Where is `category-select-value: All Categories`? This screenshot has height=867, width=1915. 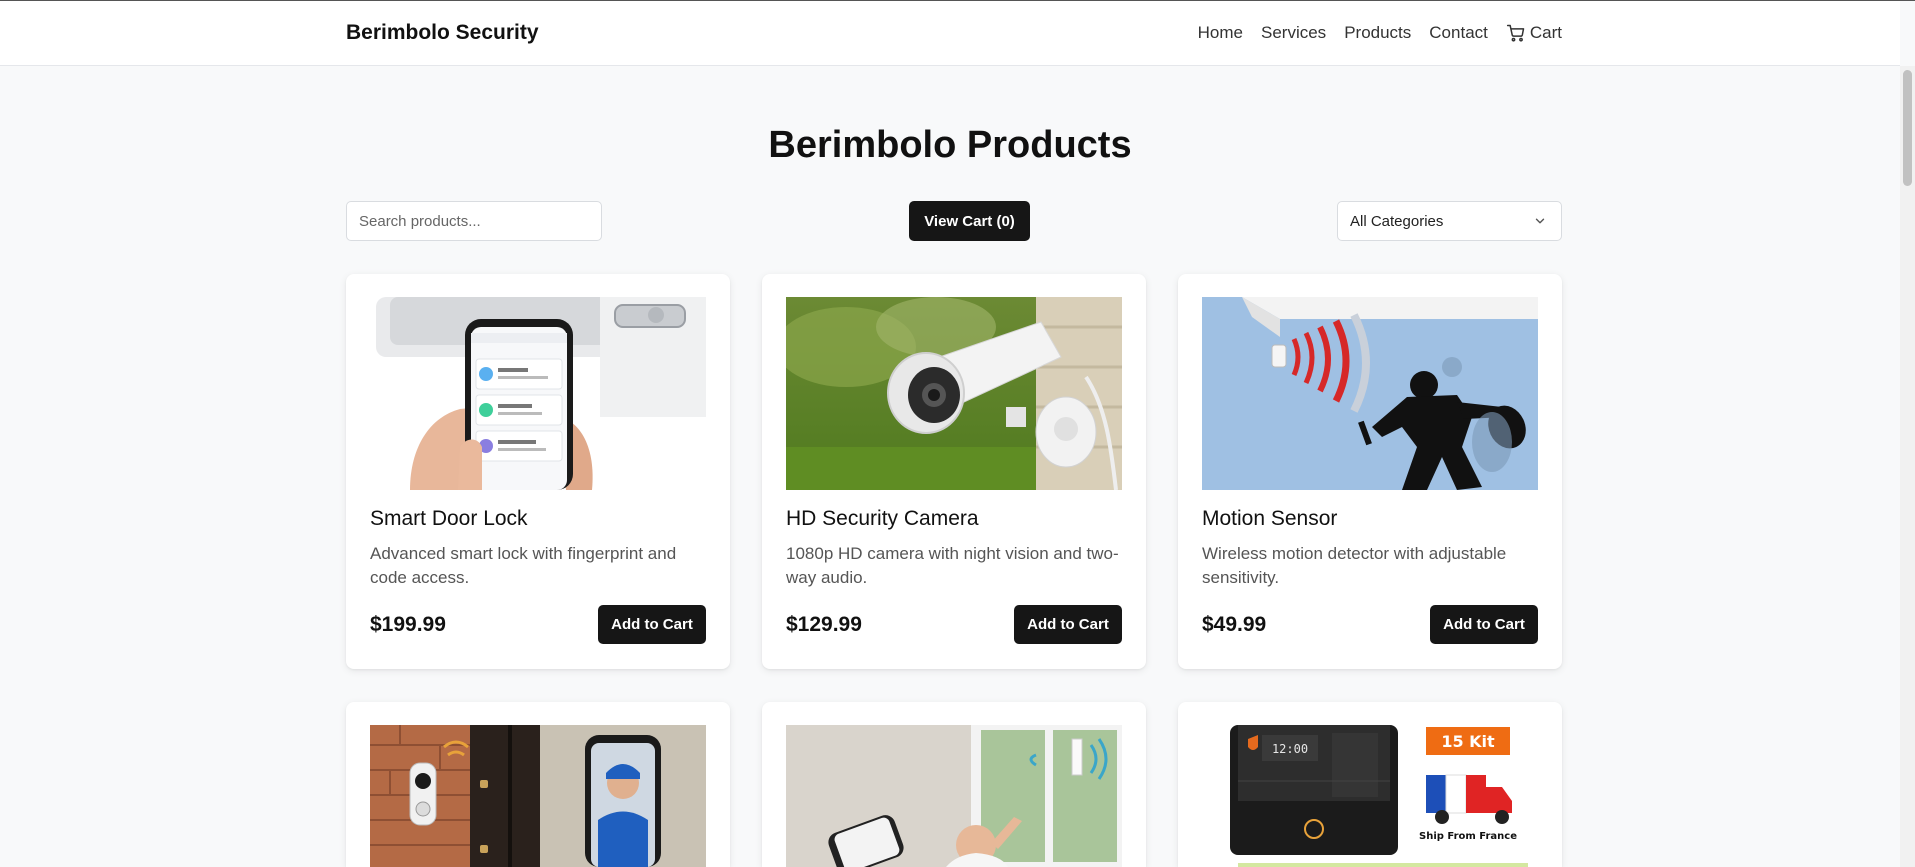 category-select-value: All Categories is located at coordinates (1397, 221).